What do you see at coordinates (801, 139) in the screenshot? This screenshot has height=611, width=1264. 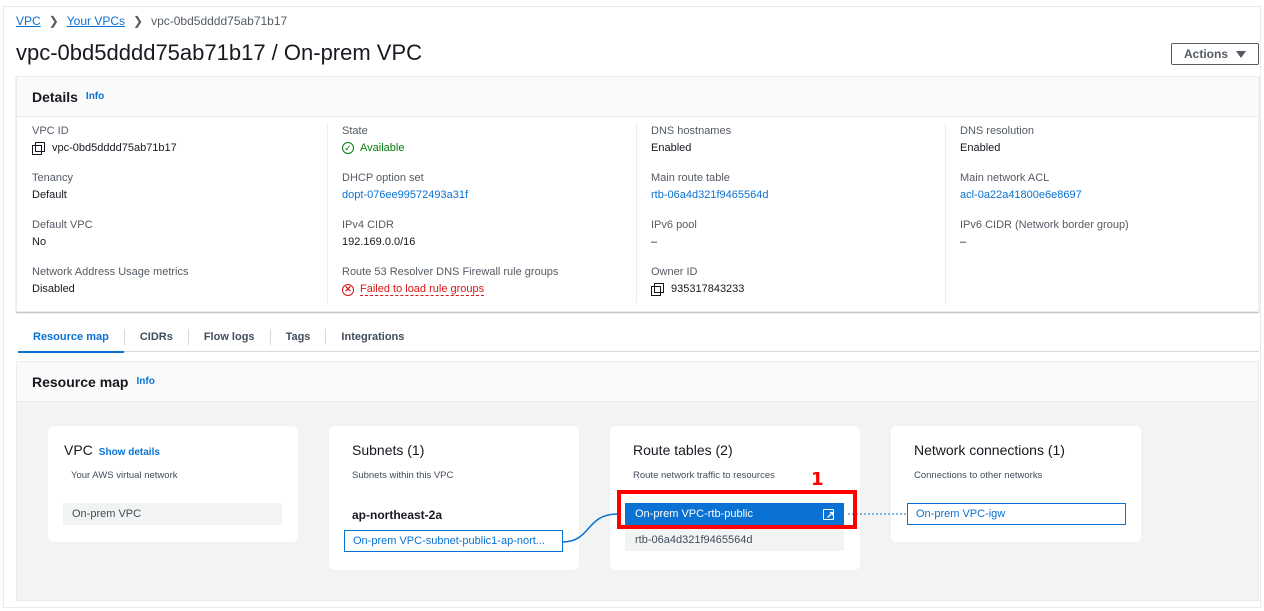 I see `field-dns-hostnames: DNS hostnames Enabled` at bounding box center [801, 139].